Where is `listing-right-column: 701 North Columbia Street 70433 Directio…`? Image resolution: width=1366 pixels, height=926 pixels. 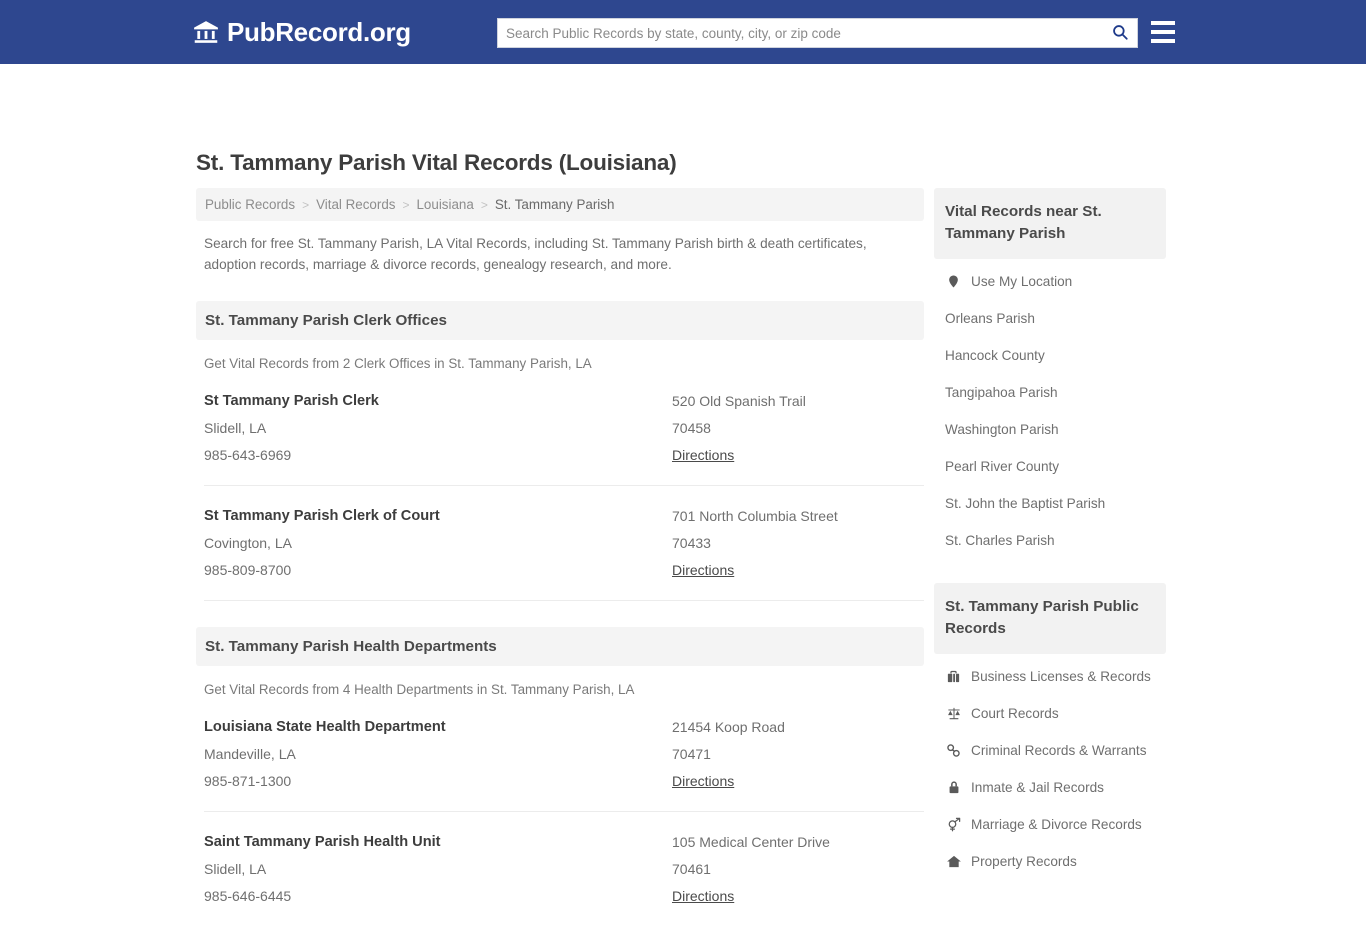
listing-right-column: 701 North Columbia Street 70433 Directio… is located at coordinates (798, 544).